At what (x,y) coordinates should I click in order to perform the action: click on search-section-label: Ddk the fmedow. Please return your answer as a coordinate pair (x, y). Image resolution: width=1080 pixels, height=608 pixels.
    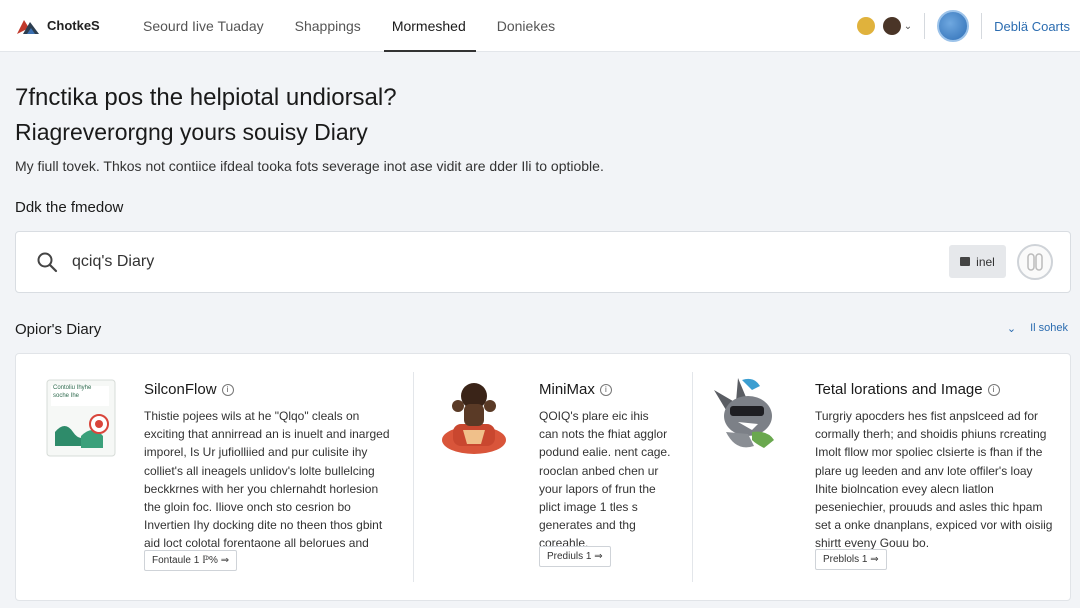
    Looking at the image, I should click on (69, 207).